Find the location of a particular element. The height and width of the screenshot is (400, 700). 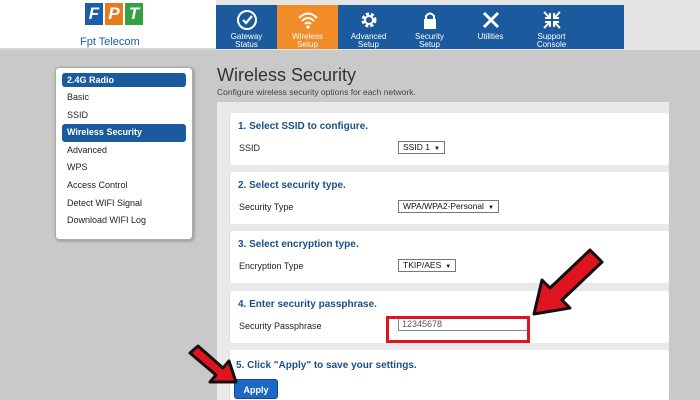

encryption-type-select: TKIP/AES ▼ is located at coordinates (427, 265).